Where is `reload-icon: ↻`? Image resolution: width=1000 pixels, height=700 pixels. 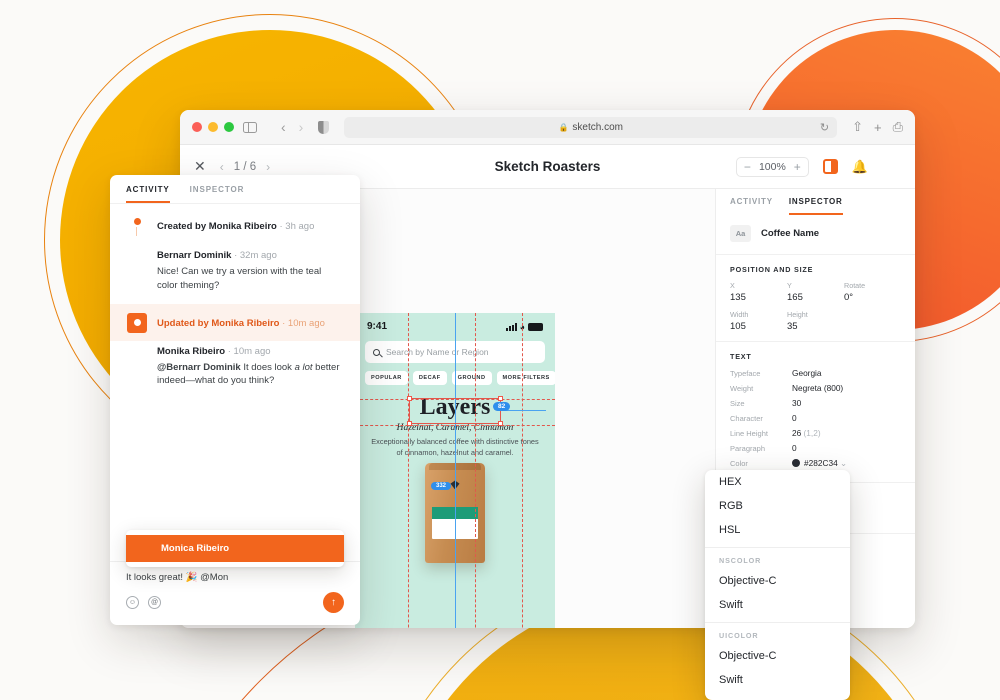 reload-icon: ↻ is located at coordinates (824, 127).